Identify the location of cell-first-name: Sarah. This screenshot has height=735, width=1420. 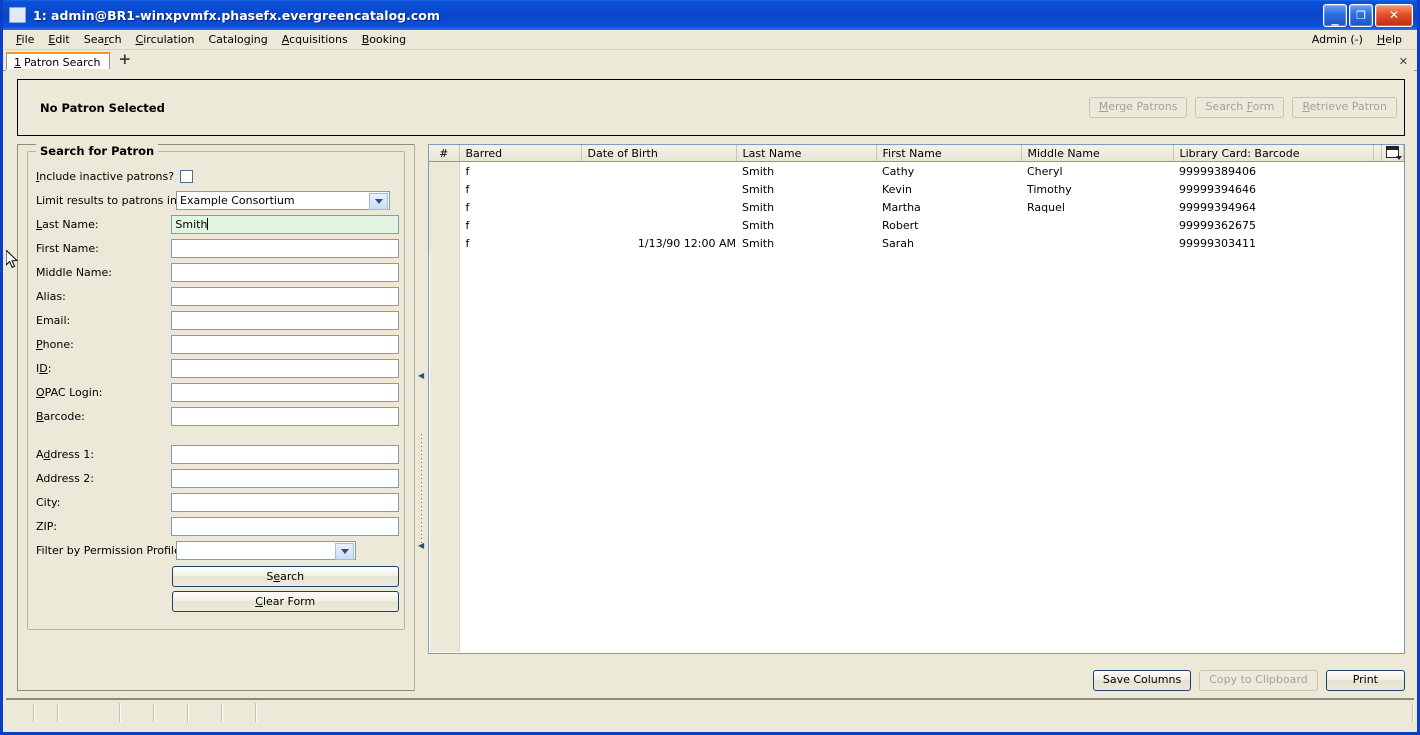
(948, 243).